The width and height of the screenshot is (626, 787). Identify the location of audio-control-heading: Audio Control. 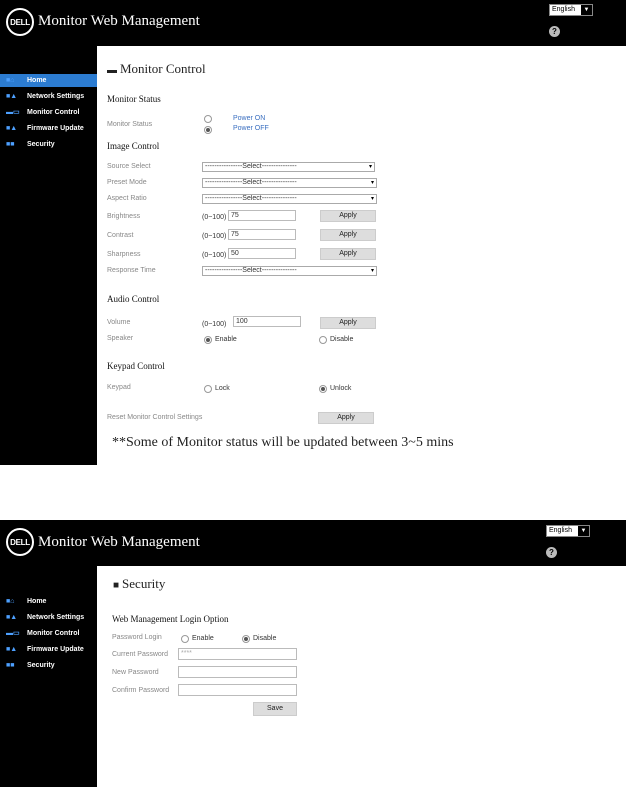
(133, 299).